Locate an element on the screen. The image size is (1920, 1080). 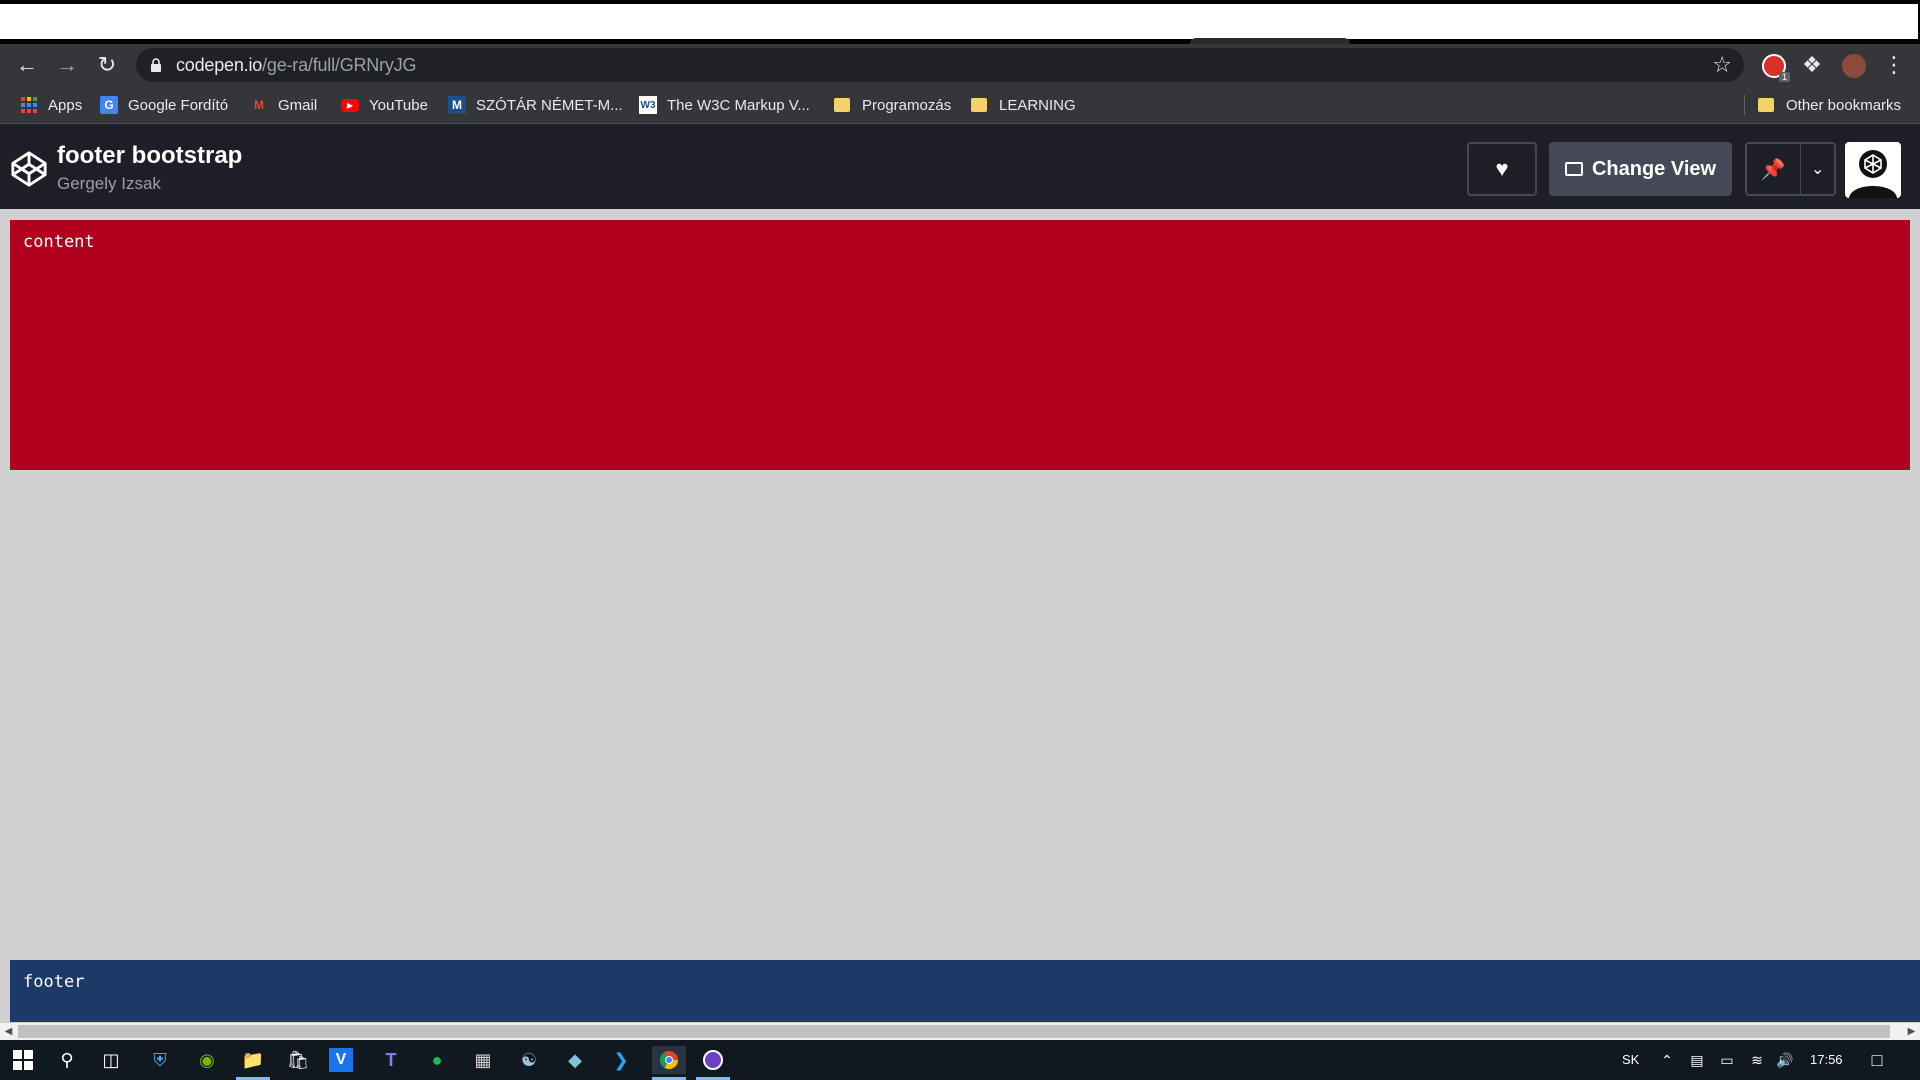
like-button: ♥ is located at coordinates (1502, 169).